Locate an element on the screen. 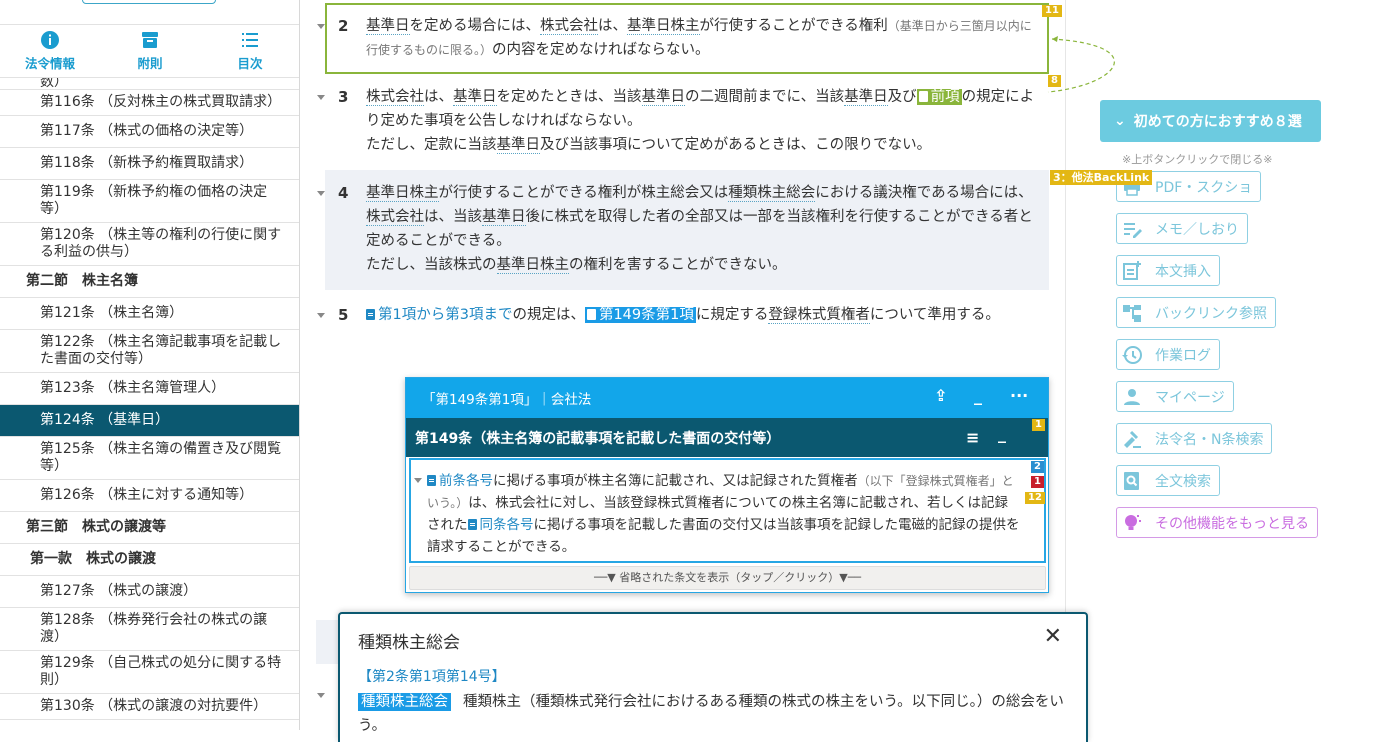 The image size is (1394, 742). paragraph-number: 2 is located at coordinates (343, 26).